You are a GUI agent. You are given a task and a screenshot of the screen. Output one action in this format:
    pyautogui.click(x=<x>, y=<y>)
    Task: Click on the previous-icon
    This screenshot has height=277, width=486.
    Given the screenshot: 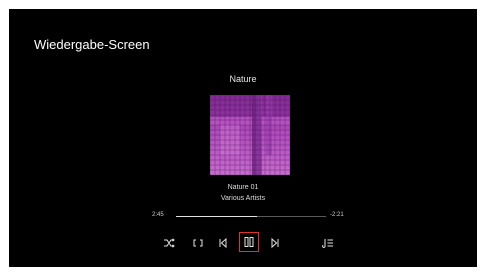 What is the action you would take?
    pyautogui.click(x=223, y=243)
    